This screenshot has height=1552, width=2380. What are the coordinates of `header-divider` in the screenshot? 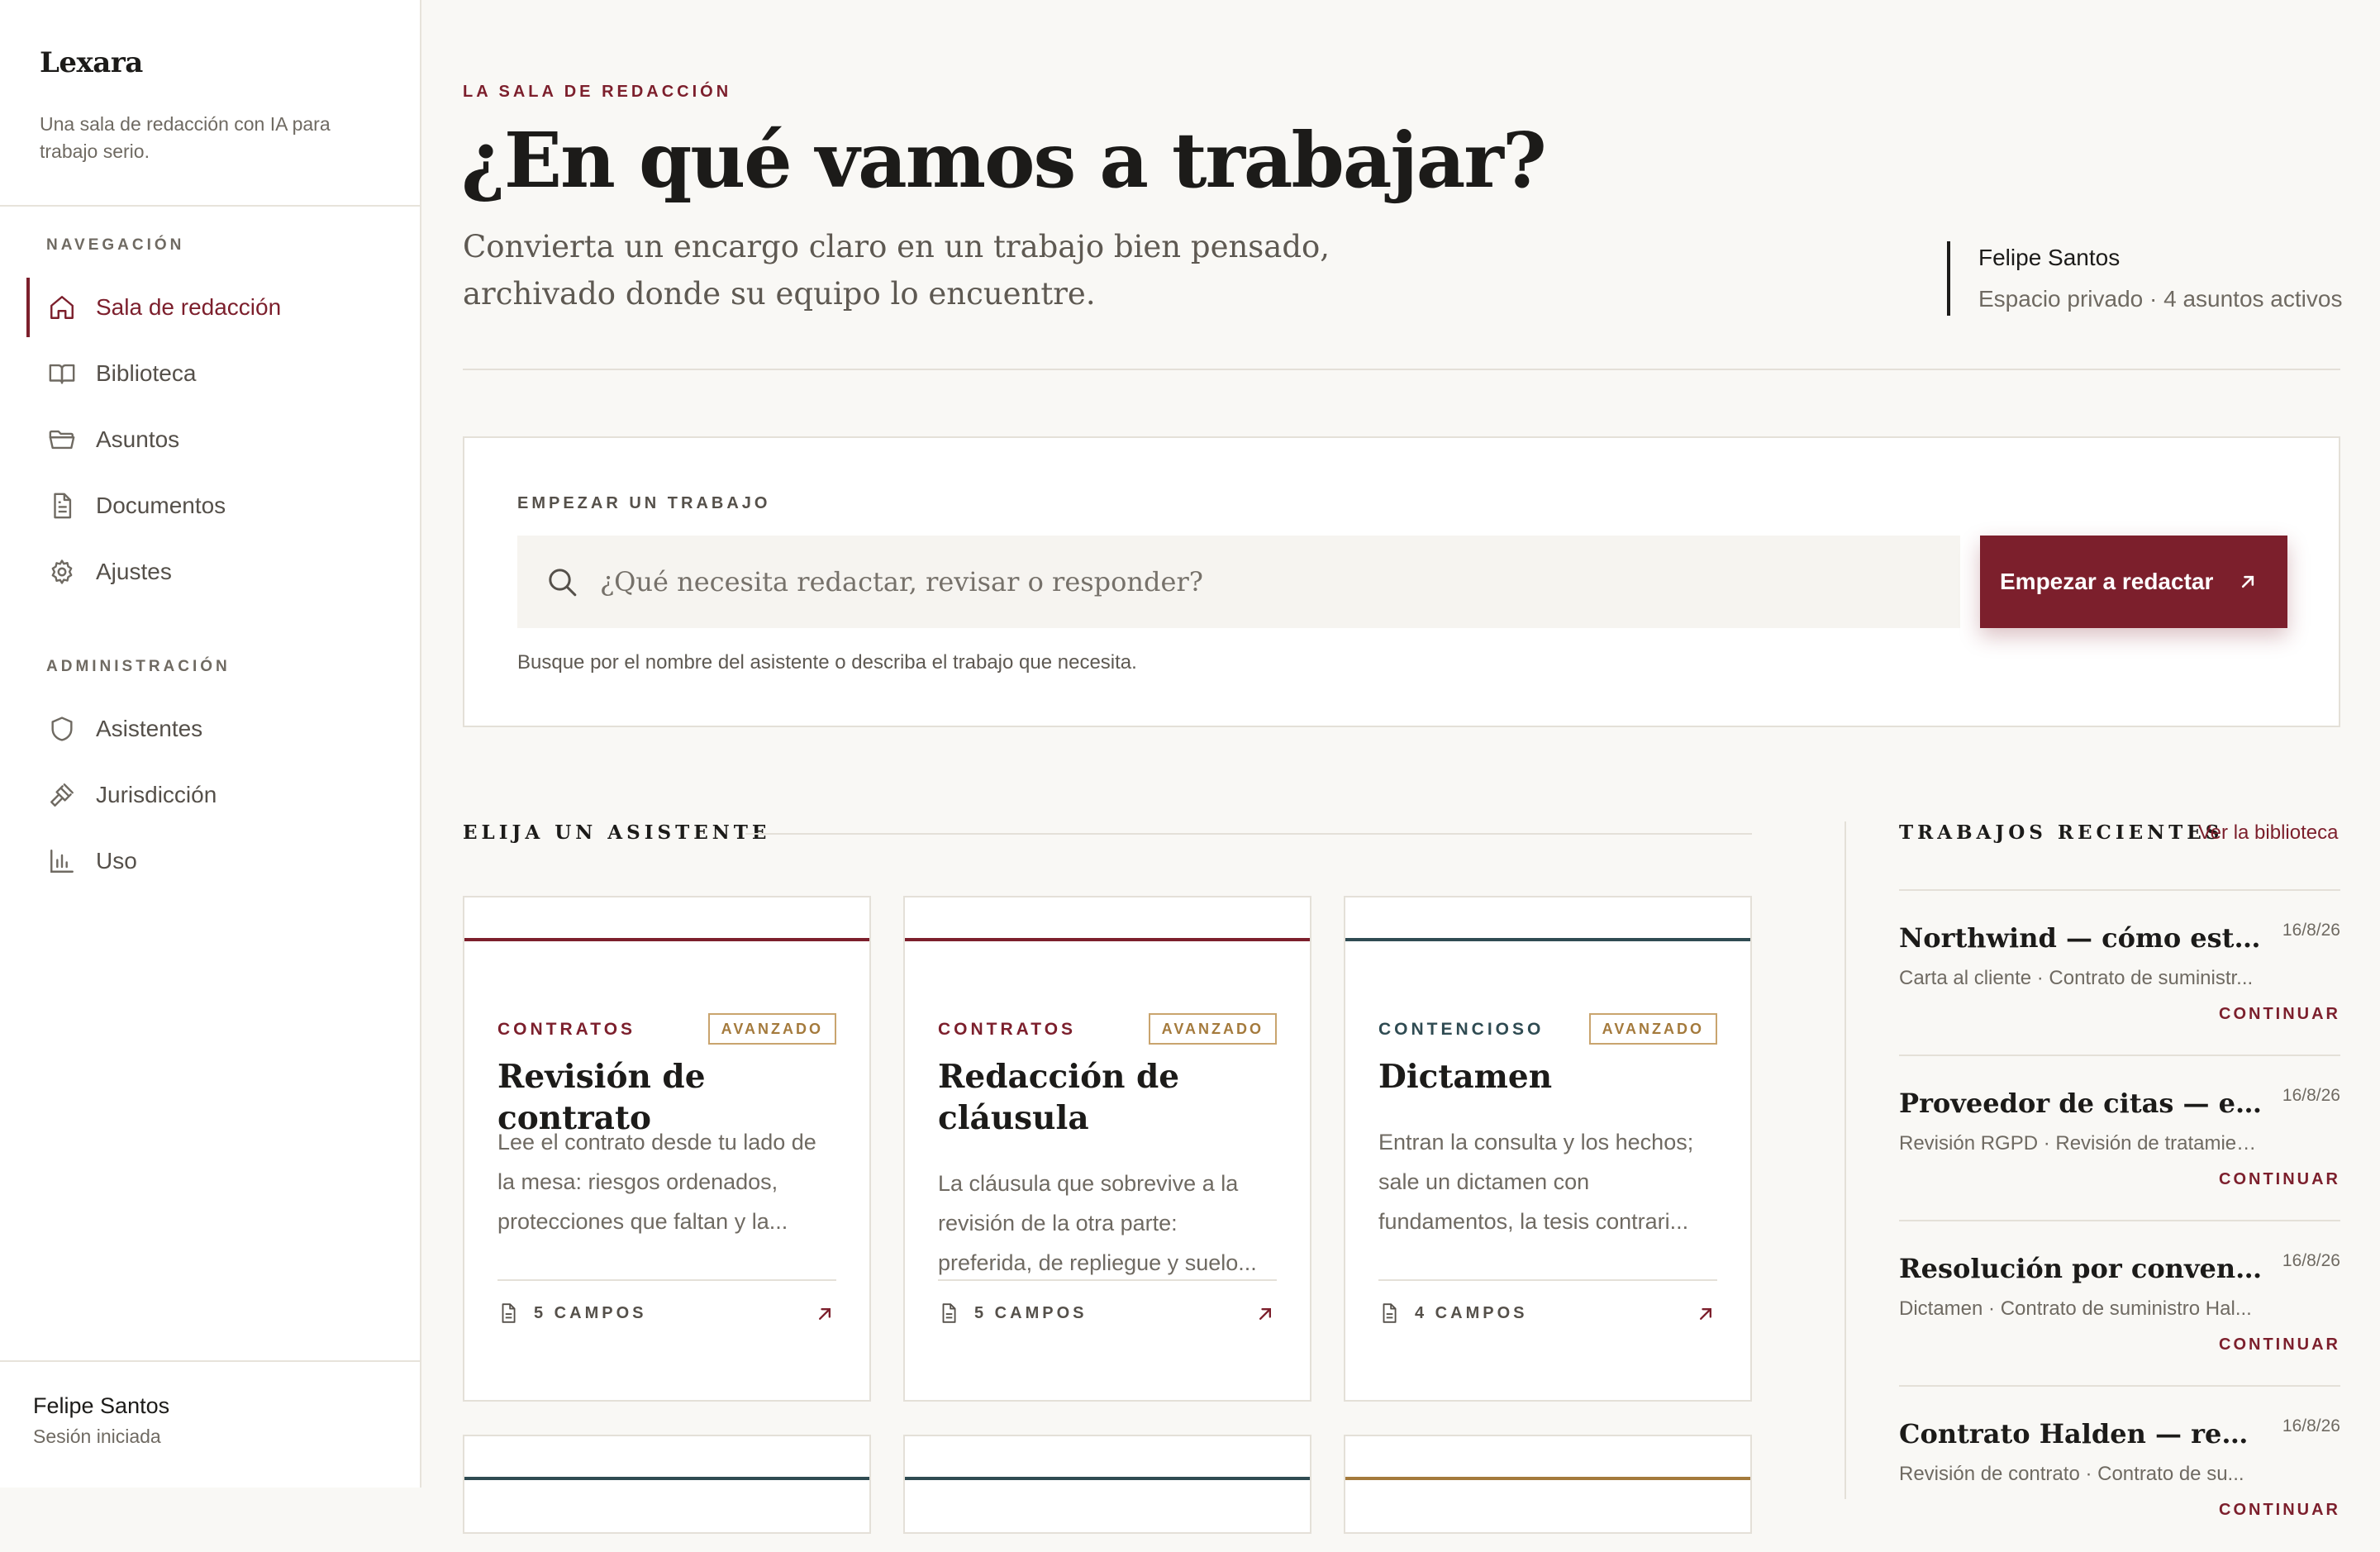 It's located at (1401, 369).